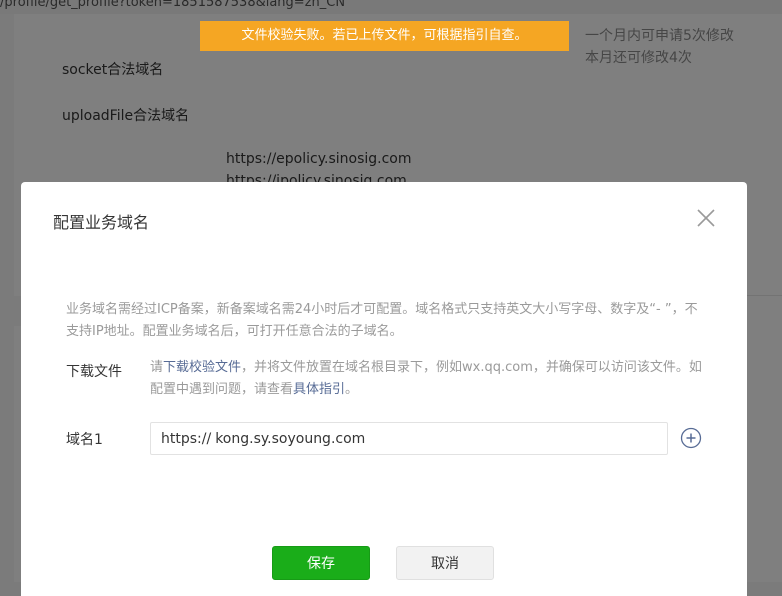 The image size is (782, 596). What do you see at coordinates (186, 438) in the screenshot?
I see `https-prefix: https://` at bounding box center [186, 438].